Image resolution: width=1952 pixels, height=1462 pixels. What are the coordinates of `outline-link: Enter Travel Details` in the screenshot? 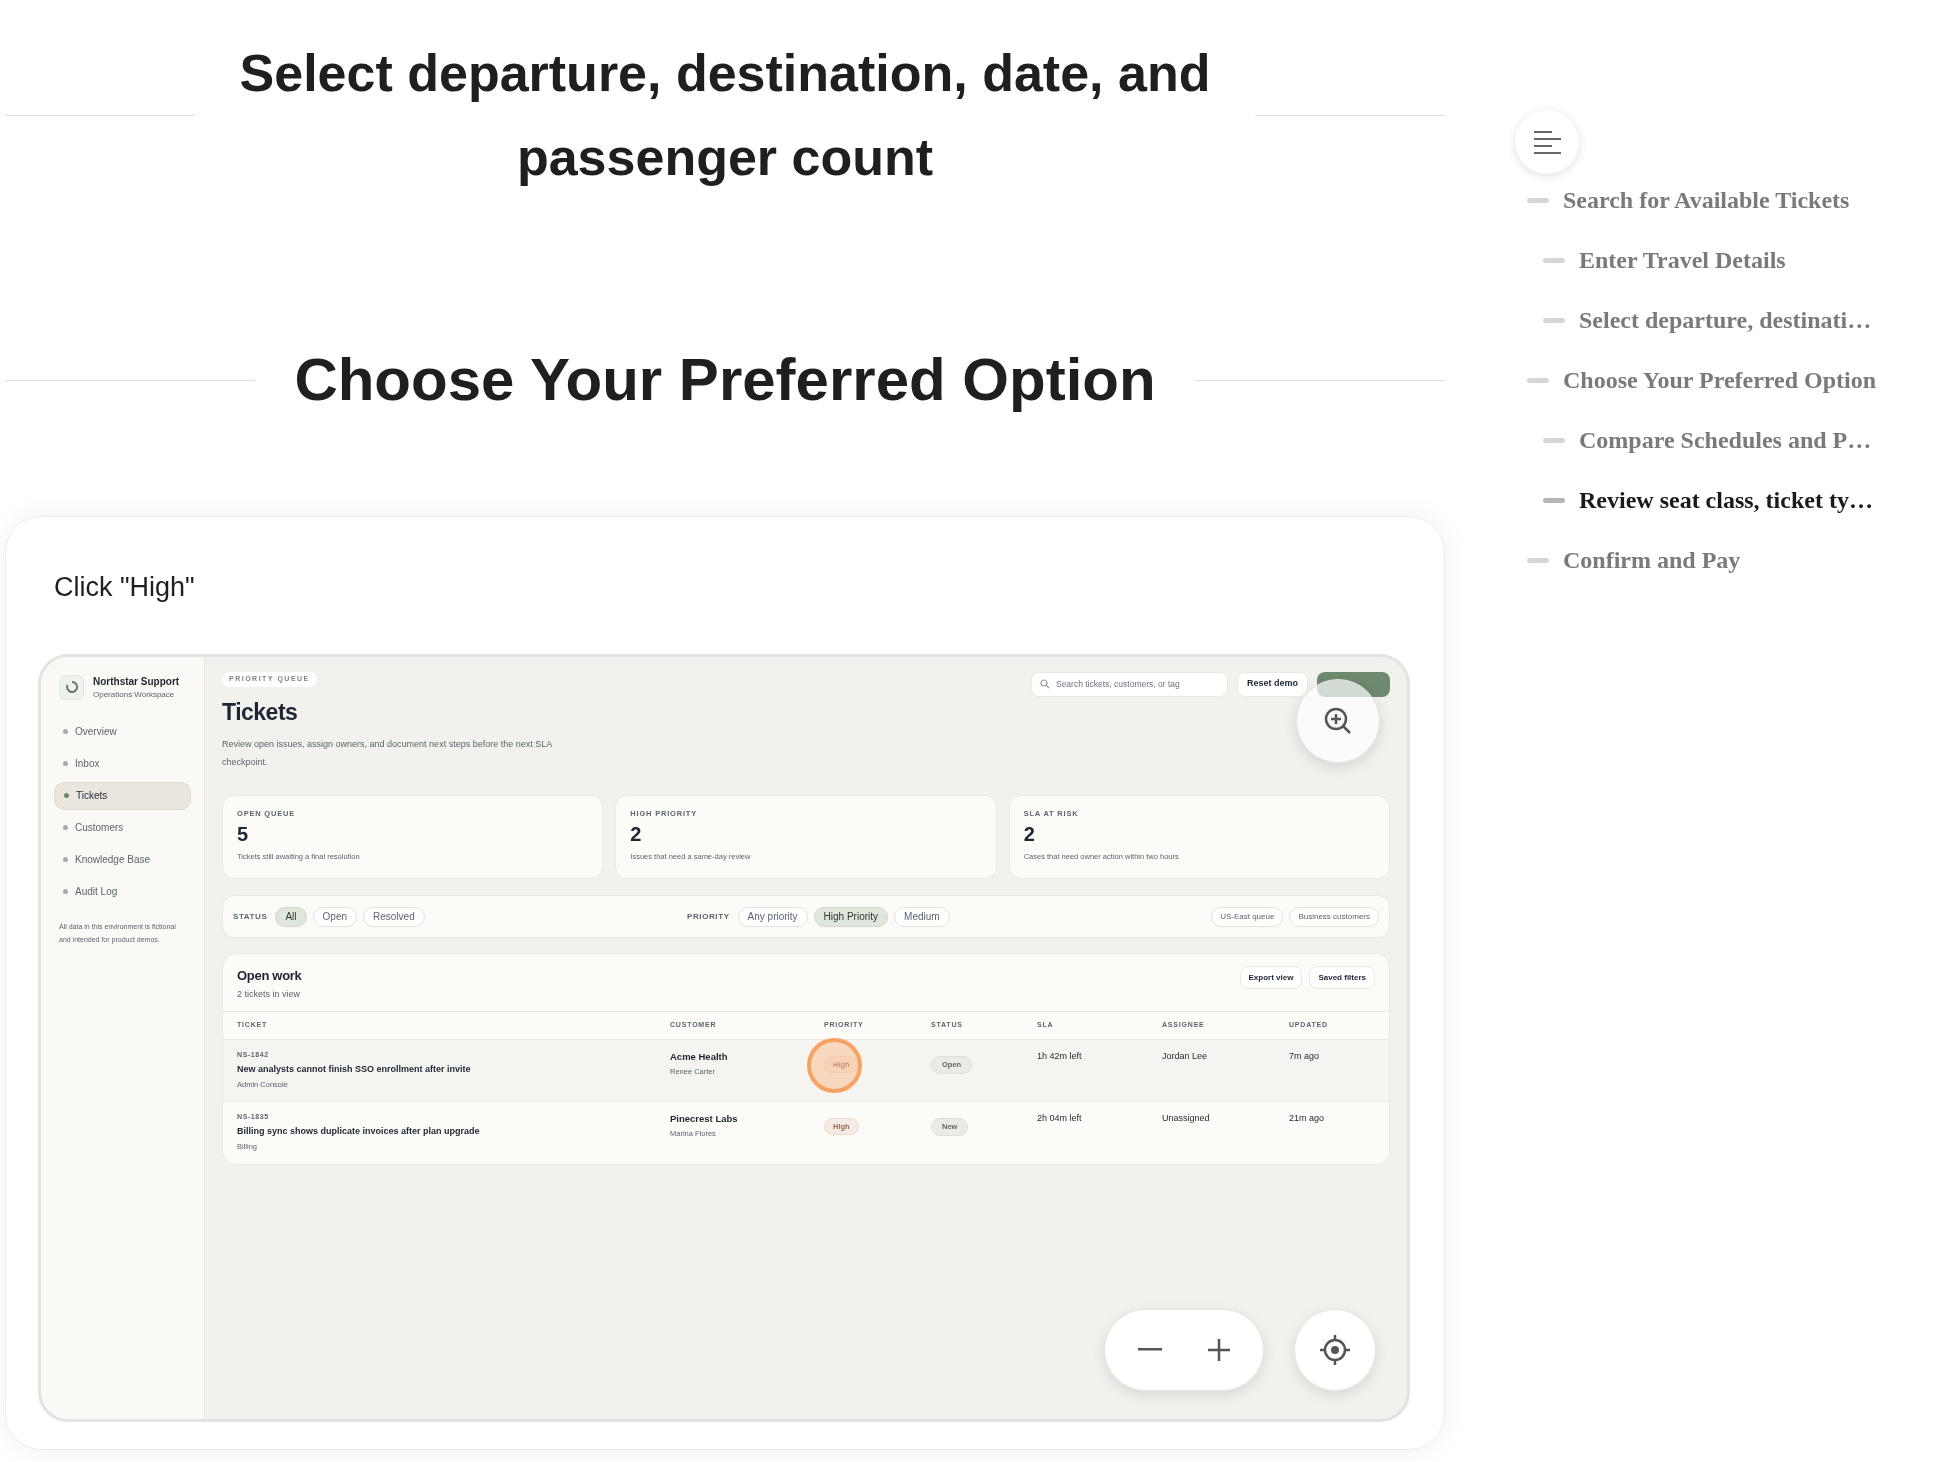 It's located at (1682, 260).